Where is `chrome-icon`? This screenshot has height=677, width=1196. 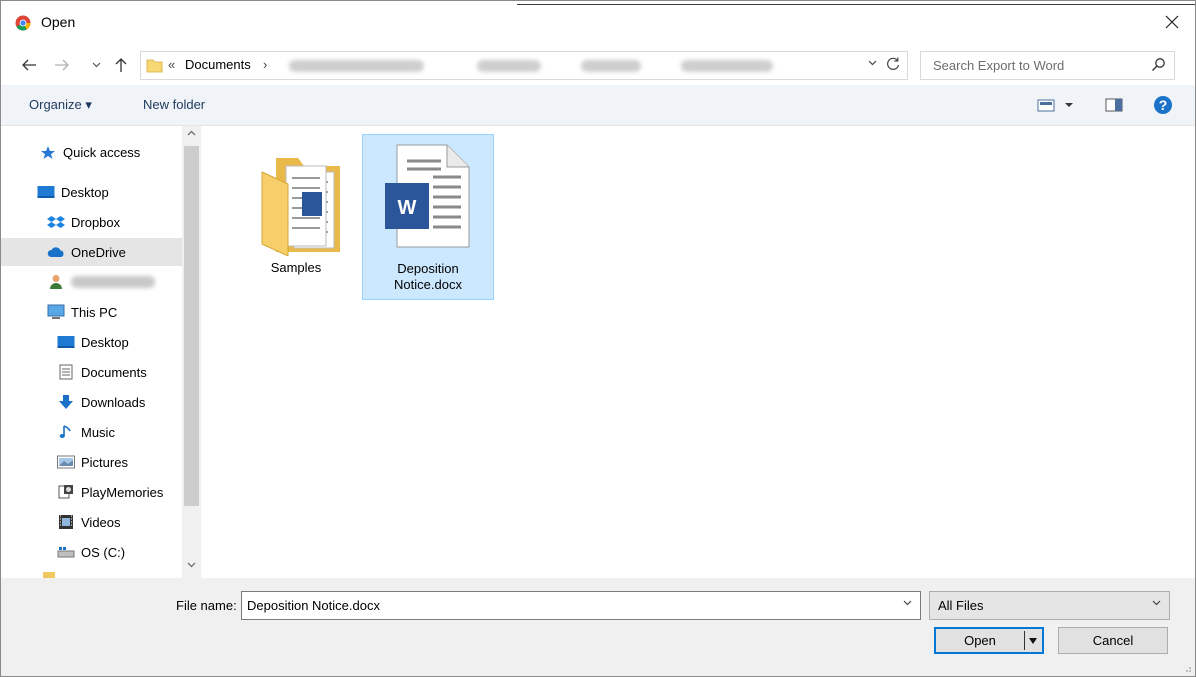
chrome-icon is located at coordinates (23, 23).